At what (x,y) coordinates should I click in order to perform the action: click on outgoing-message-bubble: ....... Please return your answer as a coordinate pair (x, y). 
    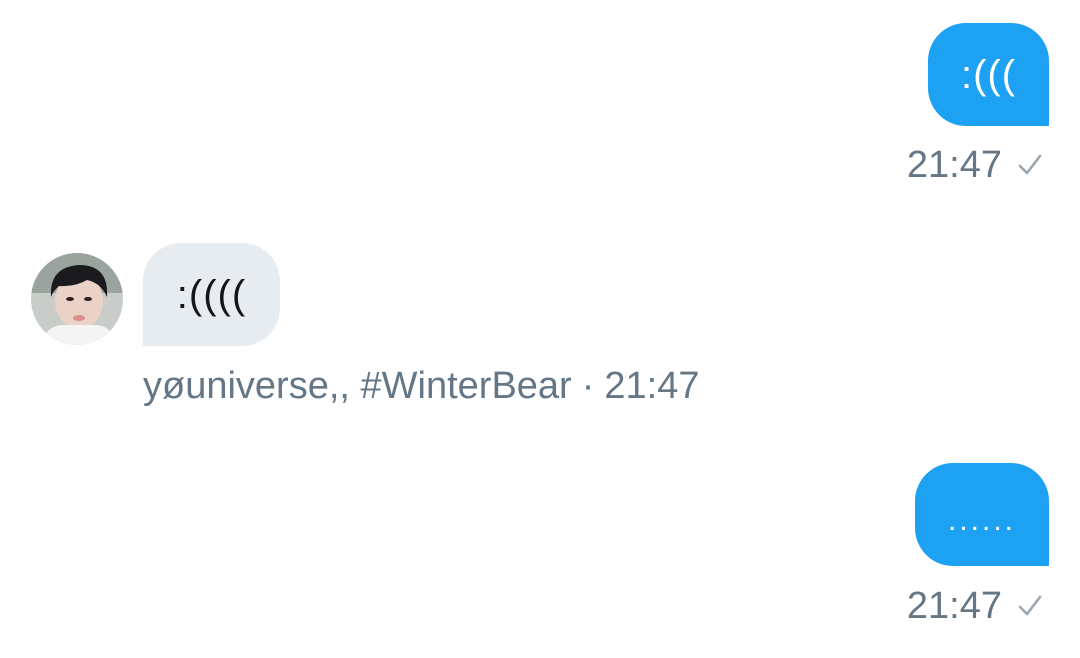
    Looking at the image, I should click on (982, 514).